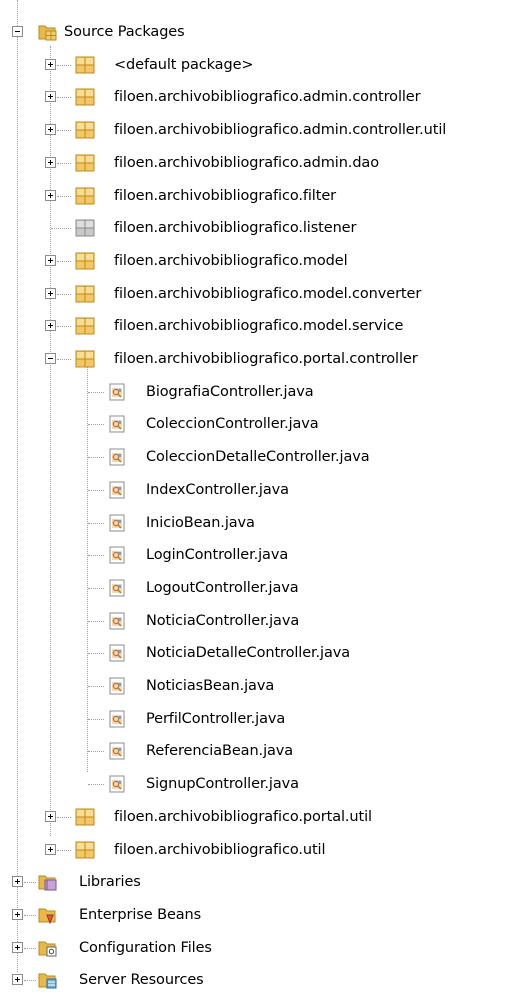 The image size is (509, 996). What do you see at coordinates (254, 490) in the screenshot?
I see `tree-node-java-file: IndexController.java` at bounding box center [254, 490].